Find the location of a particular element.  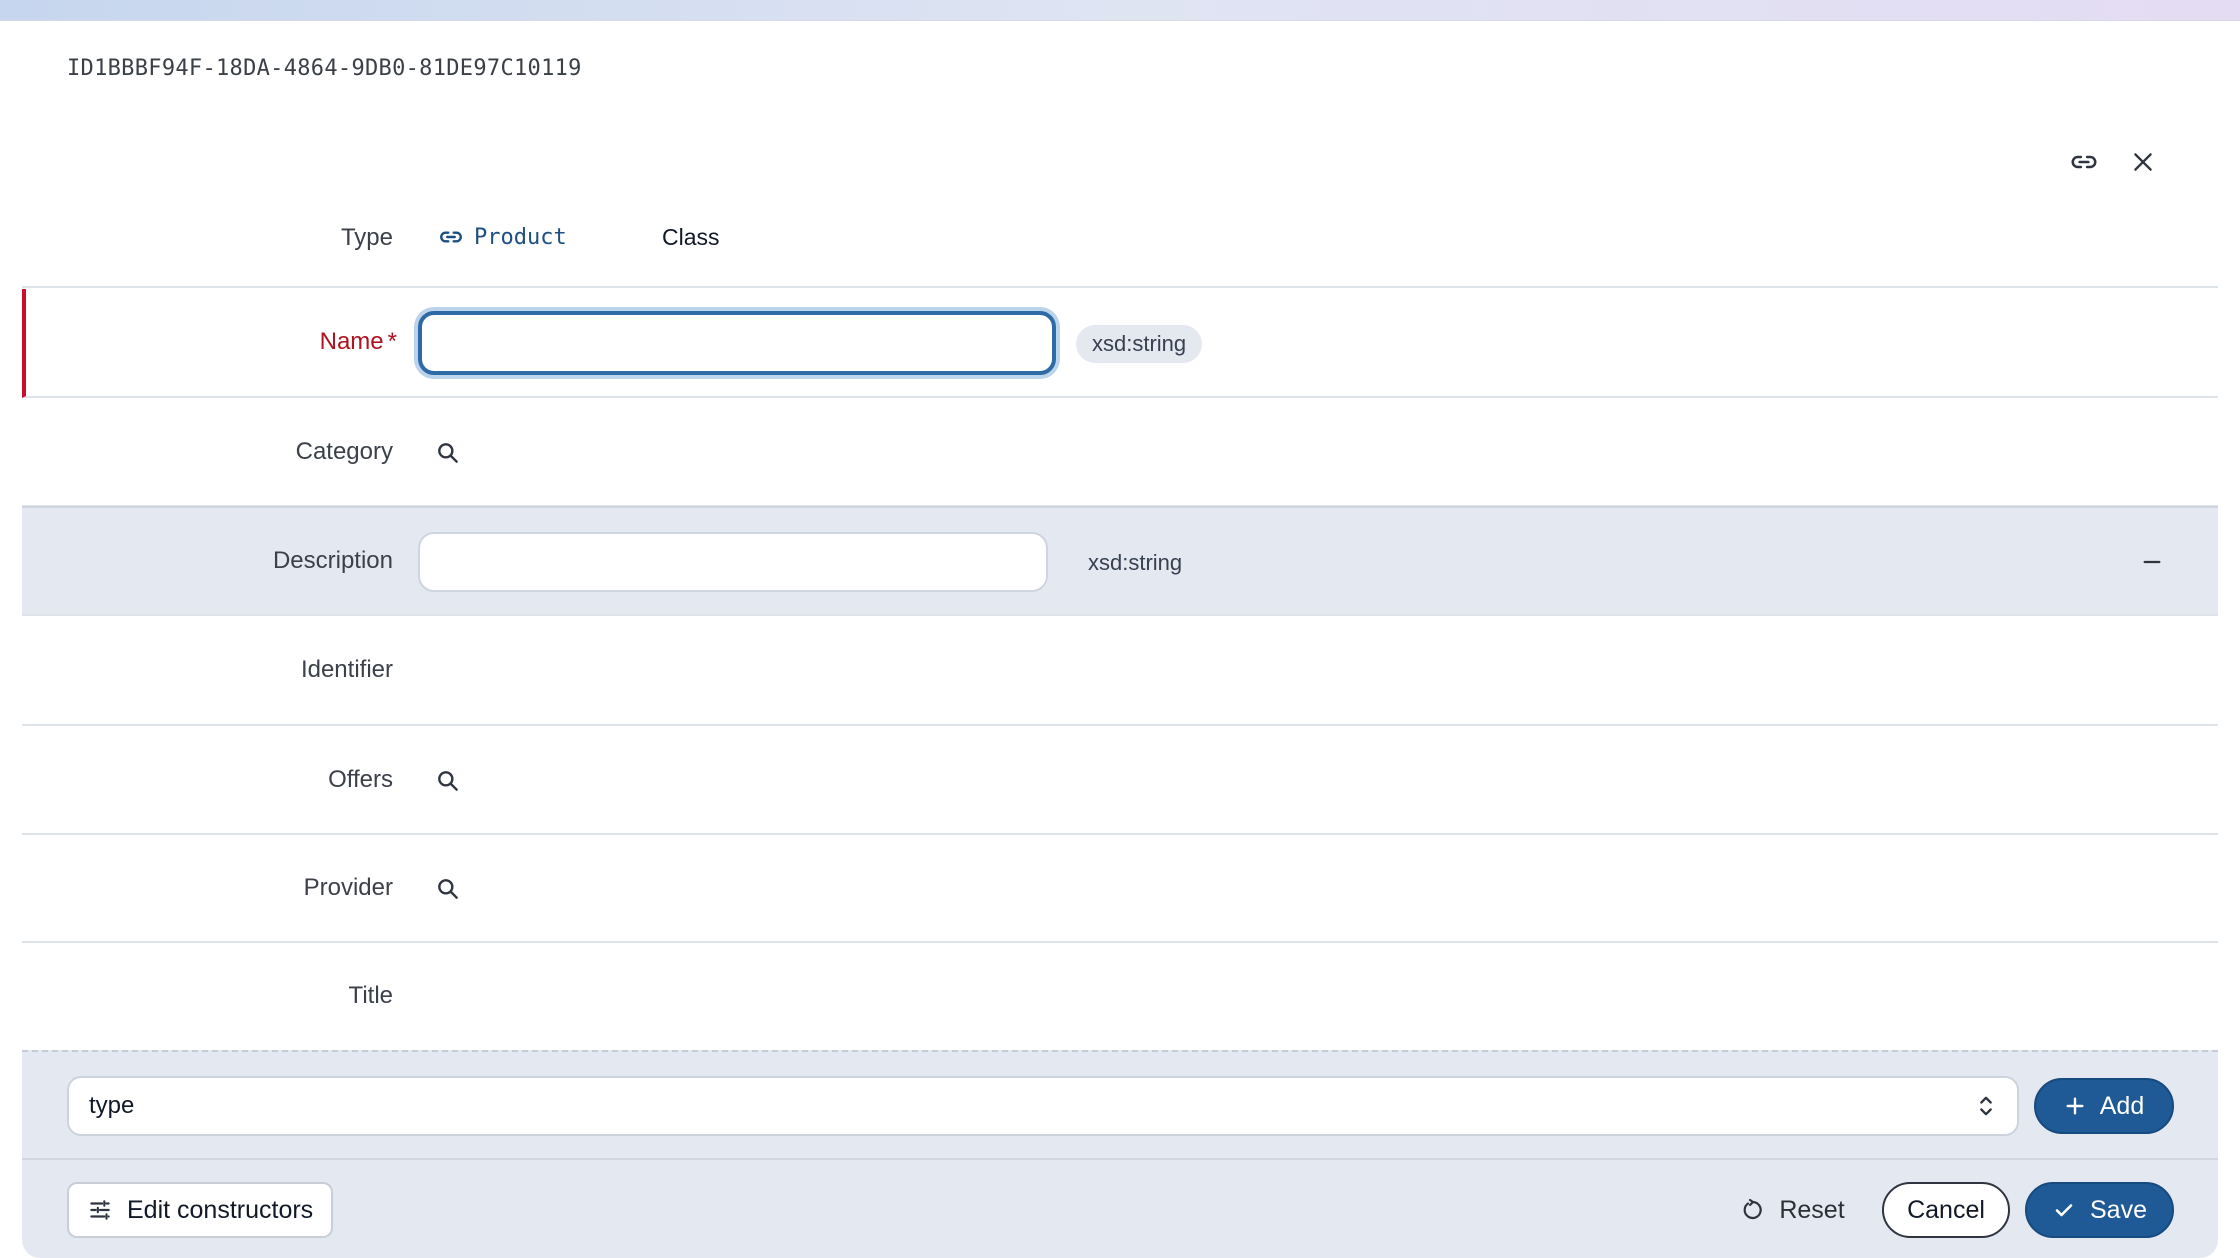

product-type-link: Product is located at coordinates (502, 237).